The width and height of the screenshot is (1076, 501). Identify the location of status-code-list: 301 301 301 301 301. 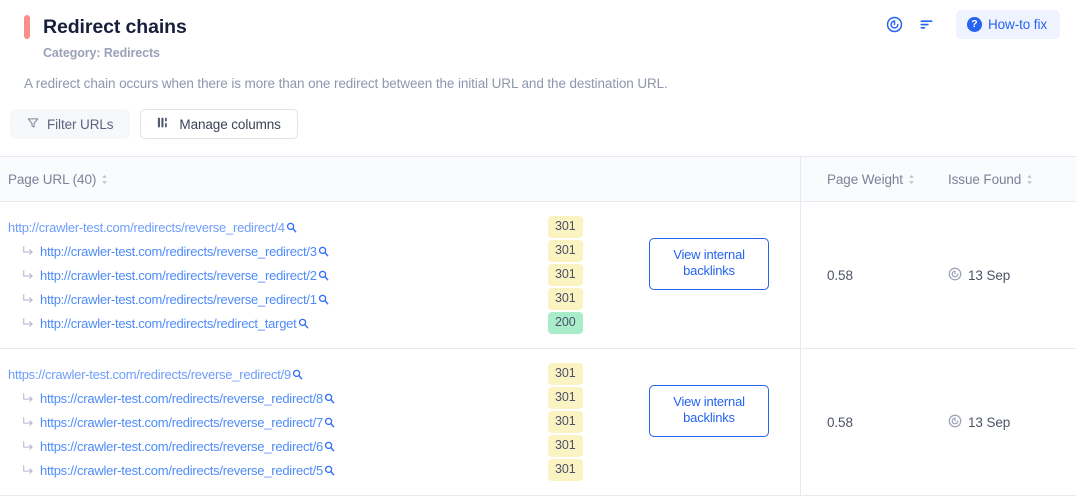
(583, 422).